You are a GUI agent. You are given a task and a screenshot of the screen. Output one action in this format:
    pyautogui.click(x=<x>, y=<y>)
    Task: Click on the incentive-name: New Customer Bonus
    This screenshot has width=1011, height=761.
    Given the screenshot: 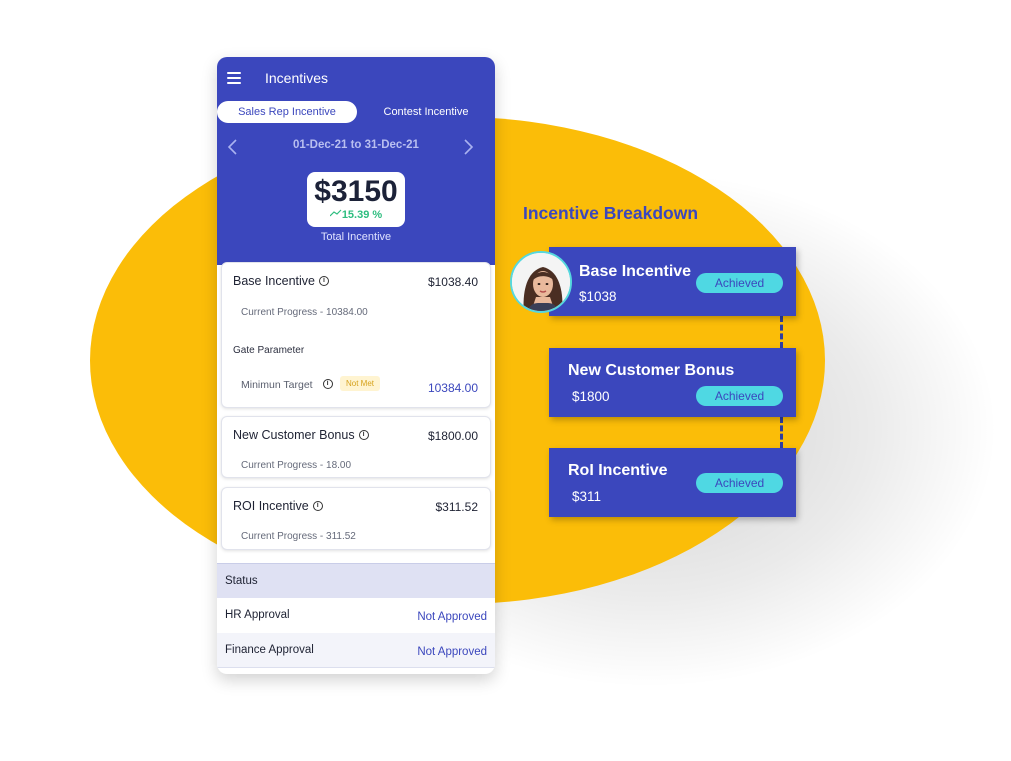 What is the action you would take?
    pyautogui.click(x=294, y=435)
    